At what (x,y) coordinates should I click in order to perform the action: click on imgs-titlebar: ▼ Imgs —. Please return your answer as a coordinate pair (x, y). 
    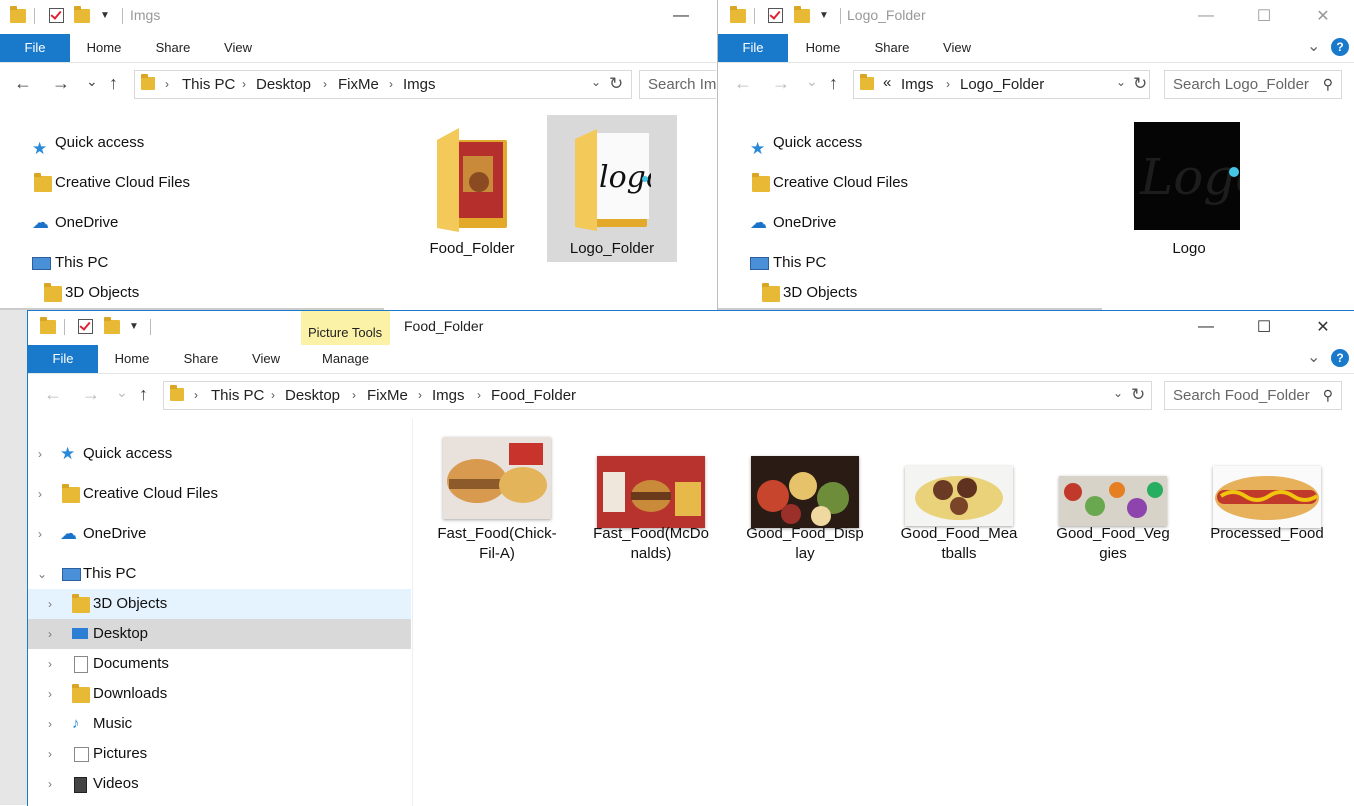
    Looking at the image, I should click on (358, 16).